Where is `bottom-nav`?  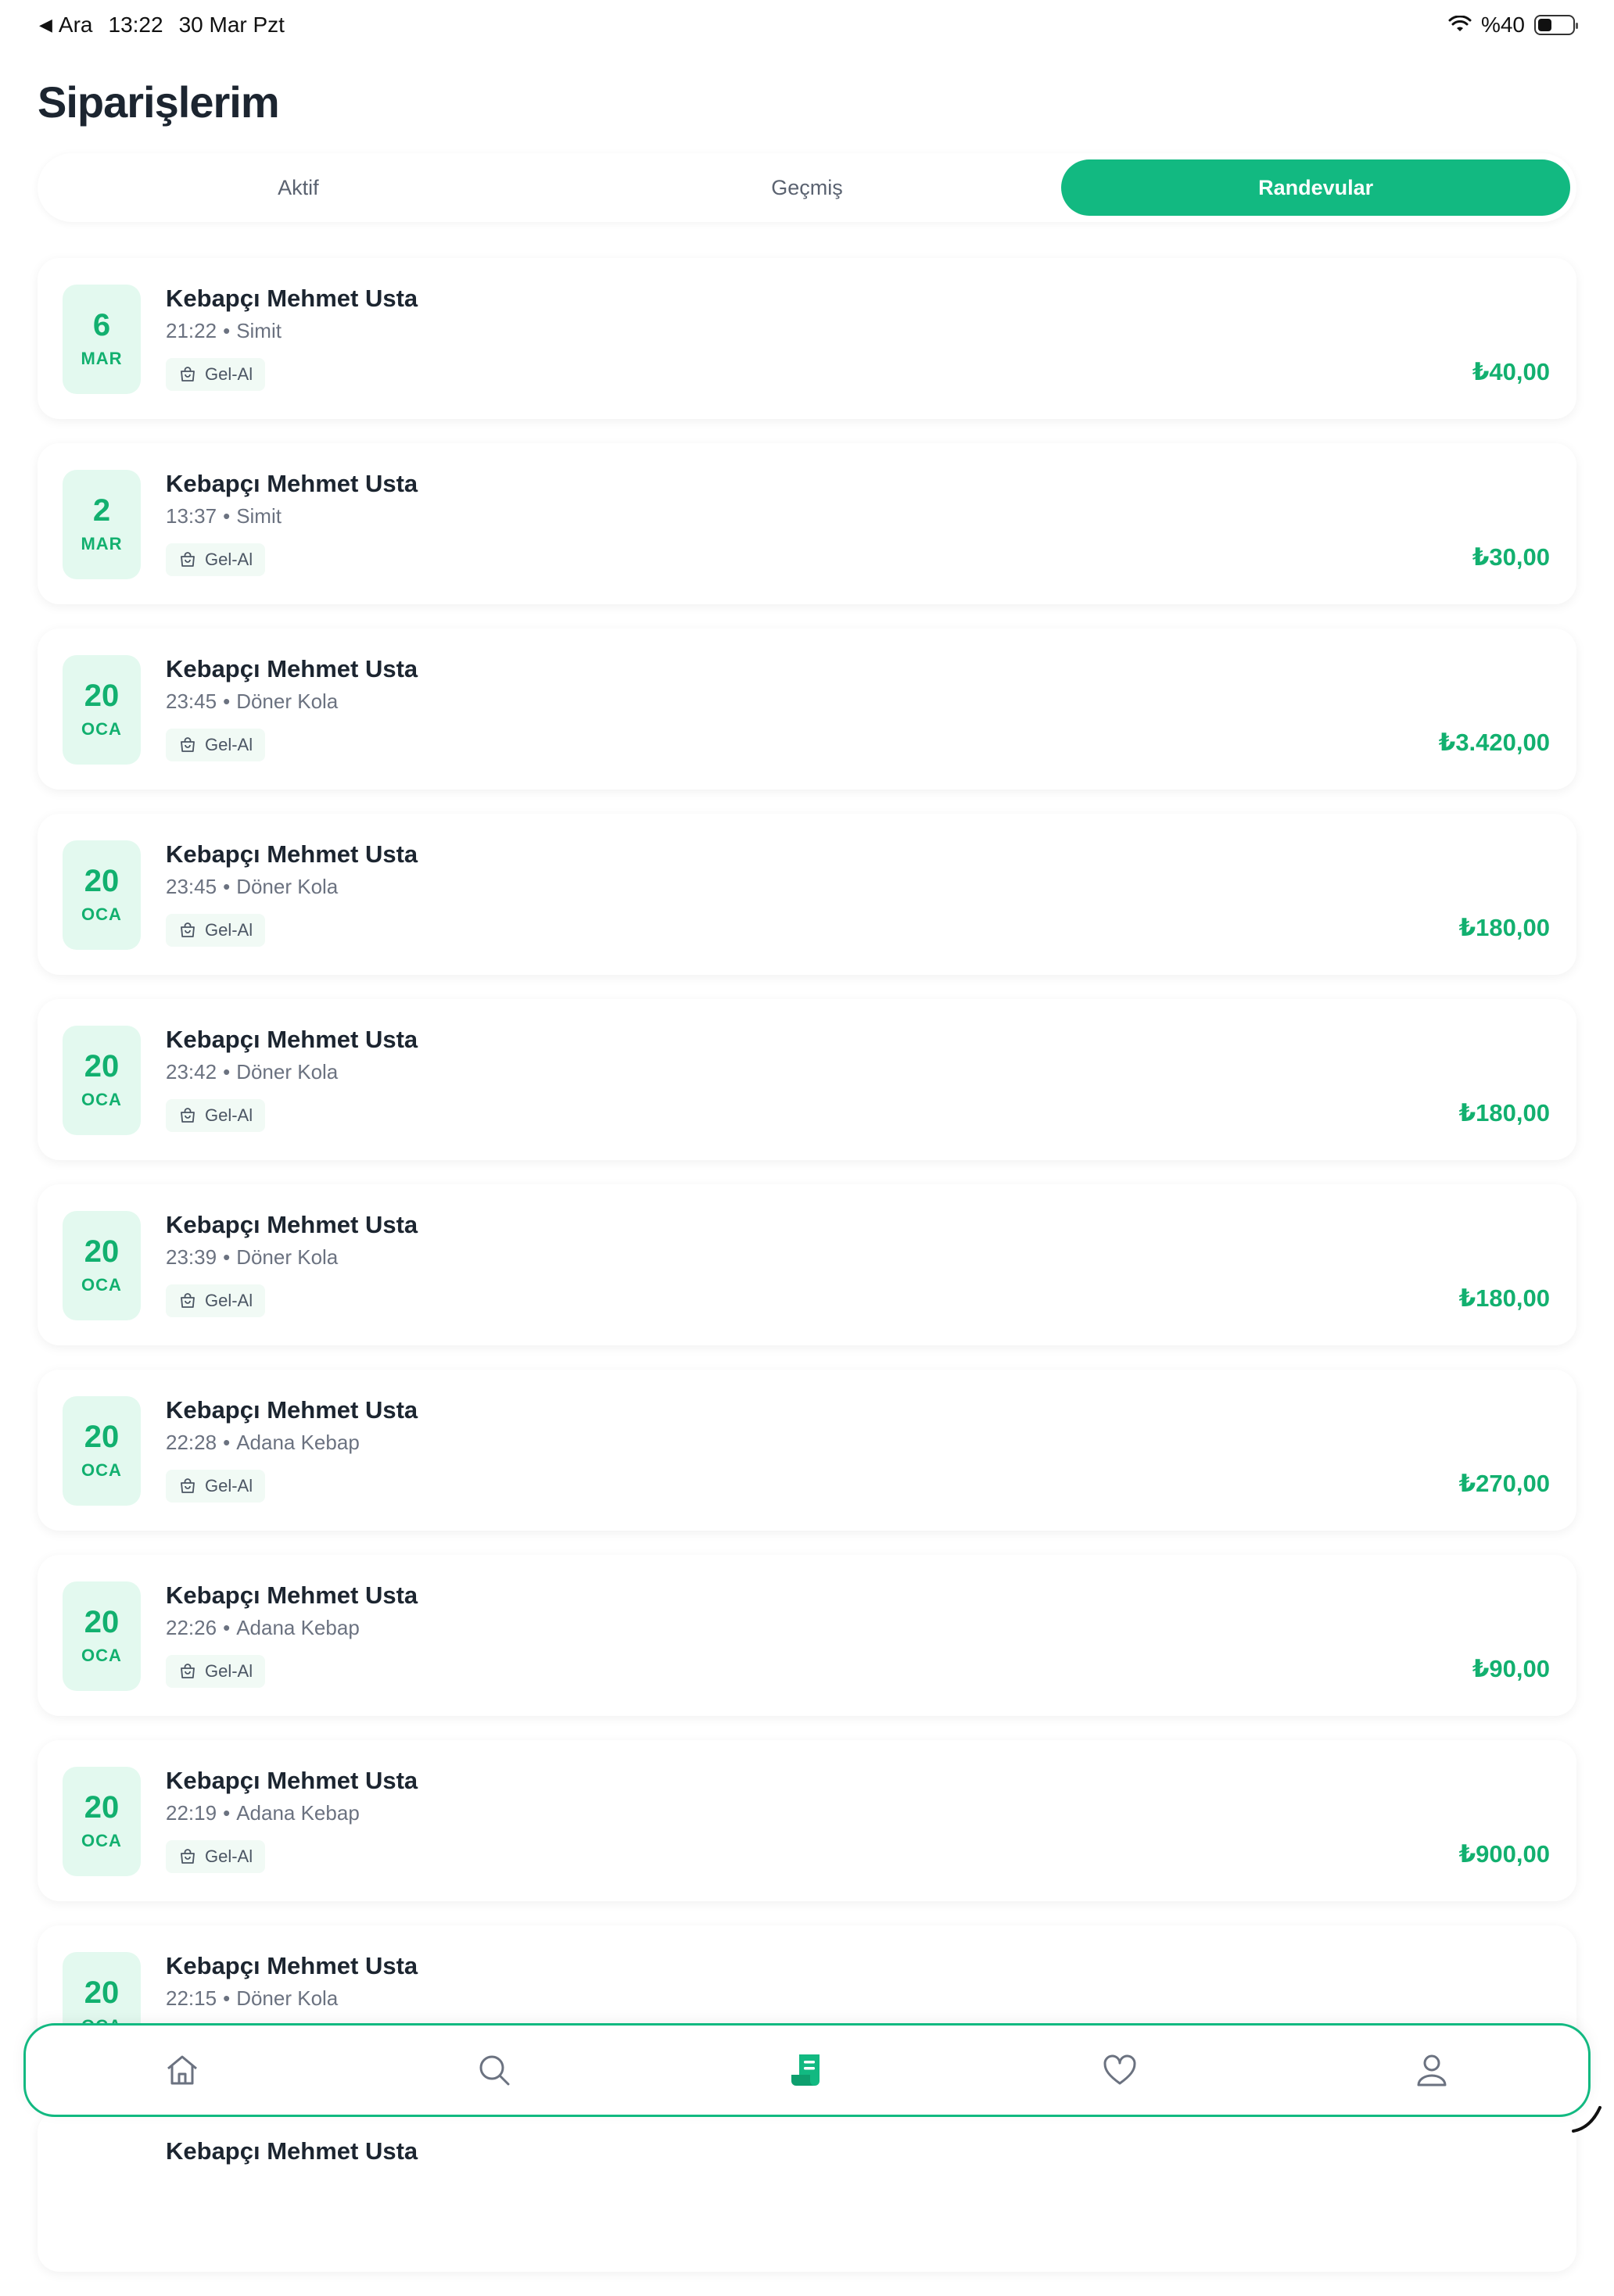 bottom-nav is located at coordinates (807, 2070).